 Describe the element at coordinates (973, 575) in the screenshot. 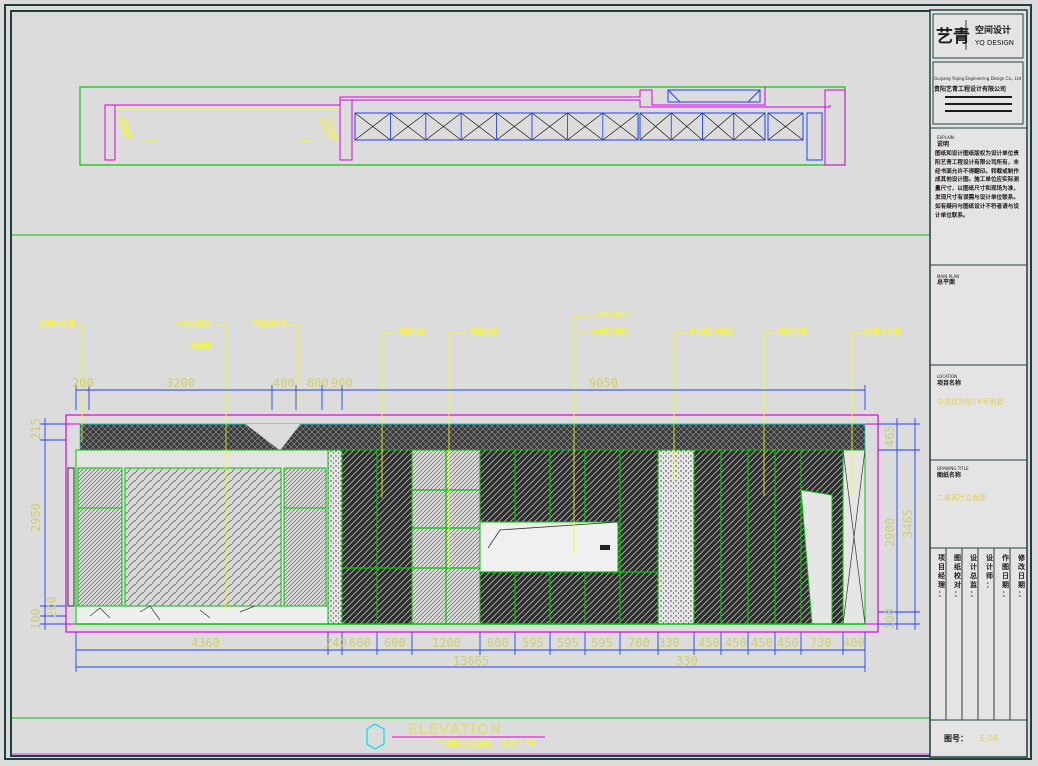

I see `sign-column-char: 总` at that location.